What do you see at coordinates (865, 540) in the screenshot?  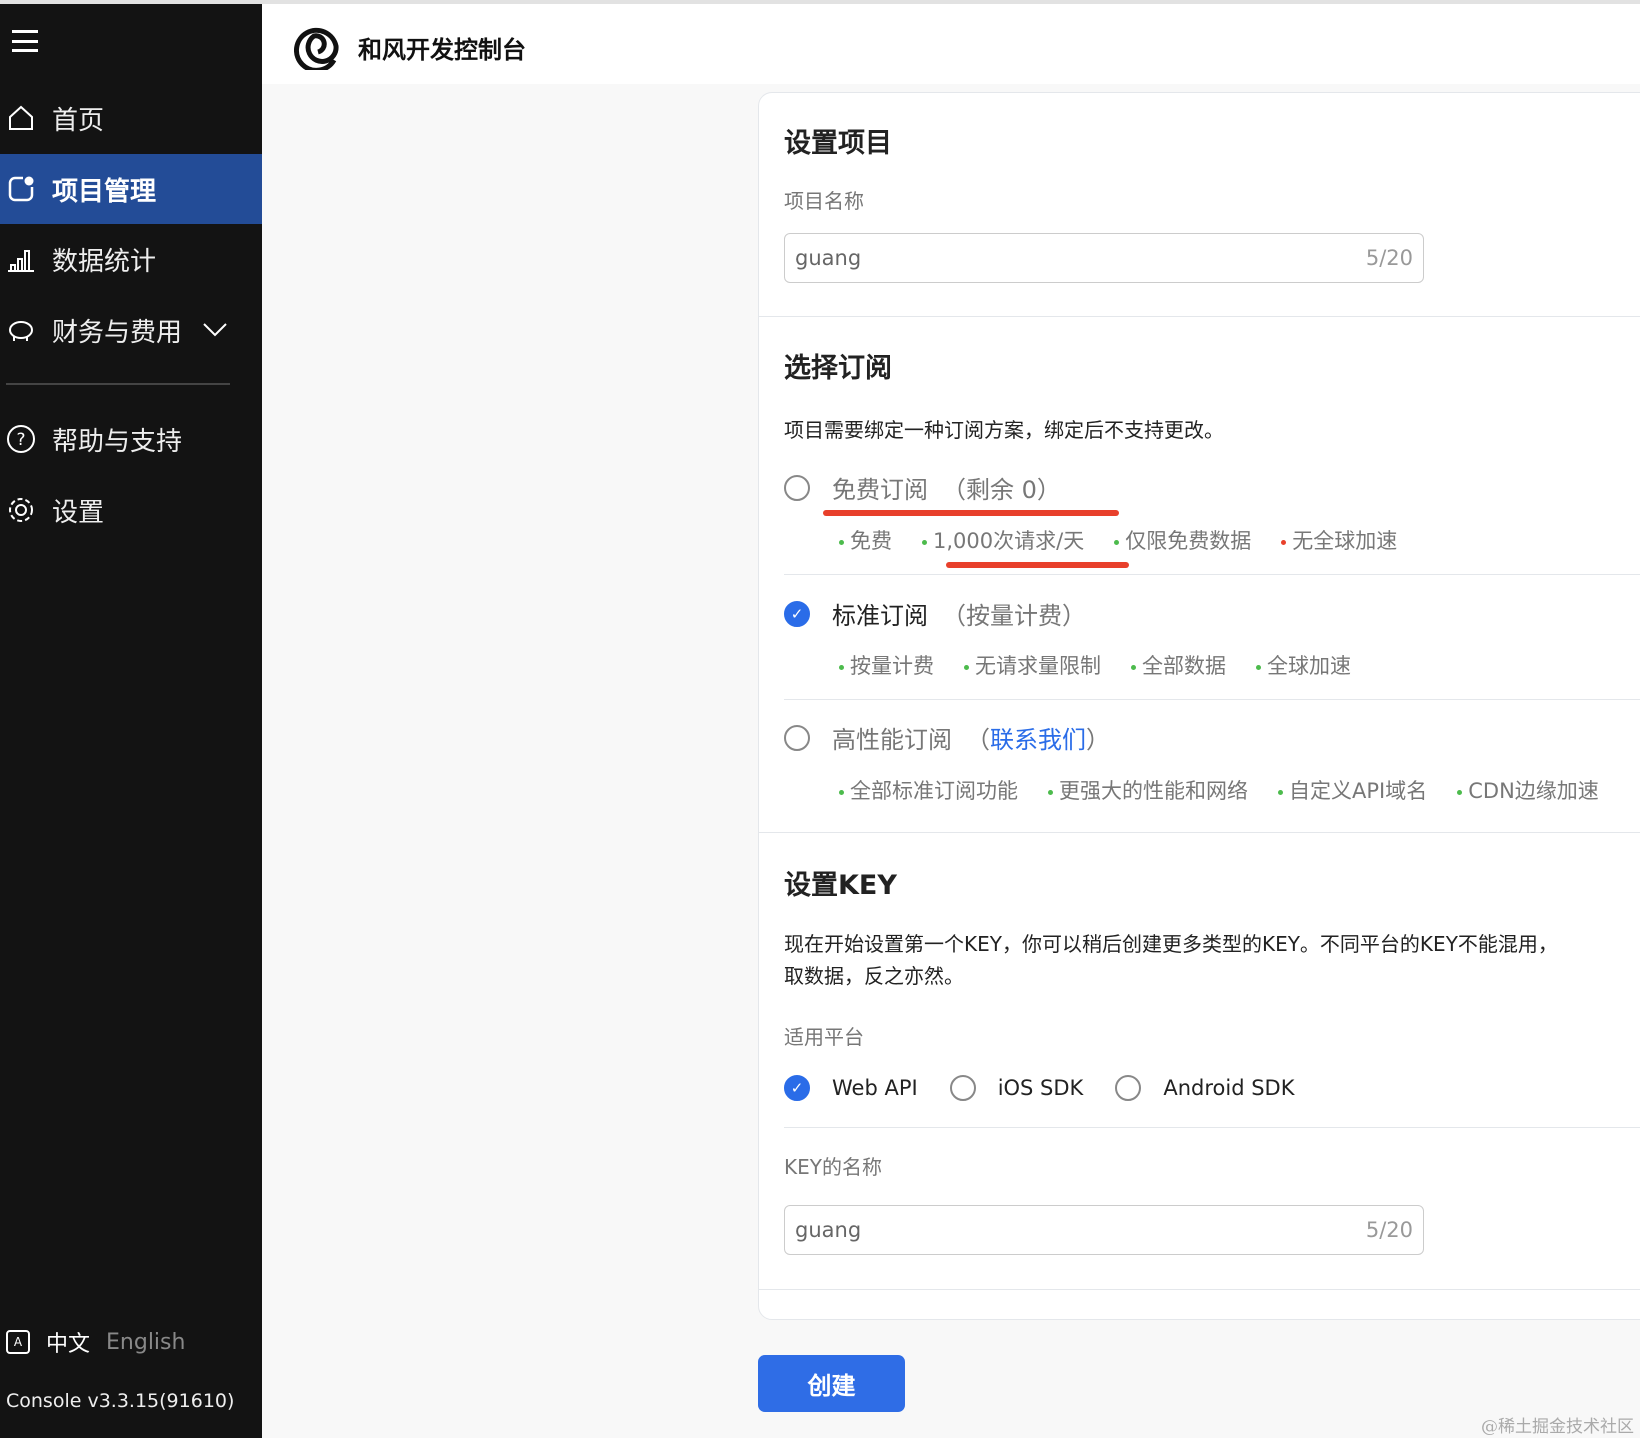 I see `feature: 免费` at bounding box center [865, 540].